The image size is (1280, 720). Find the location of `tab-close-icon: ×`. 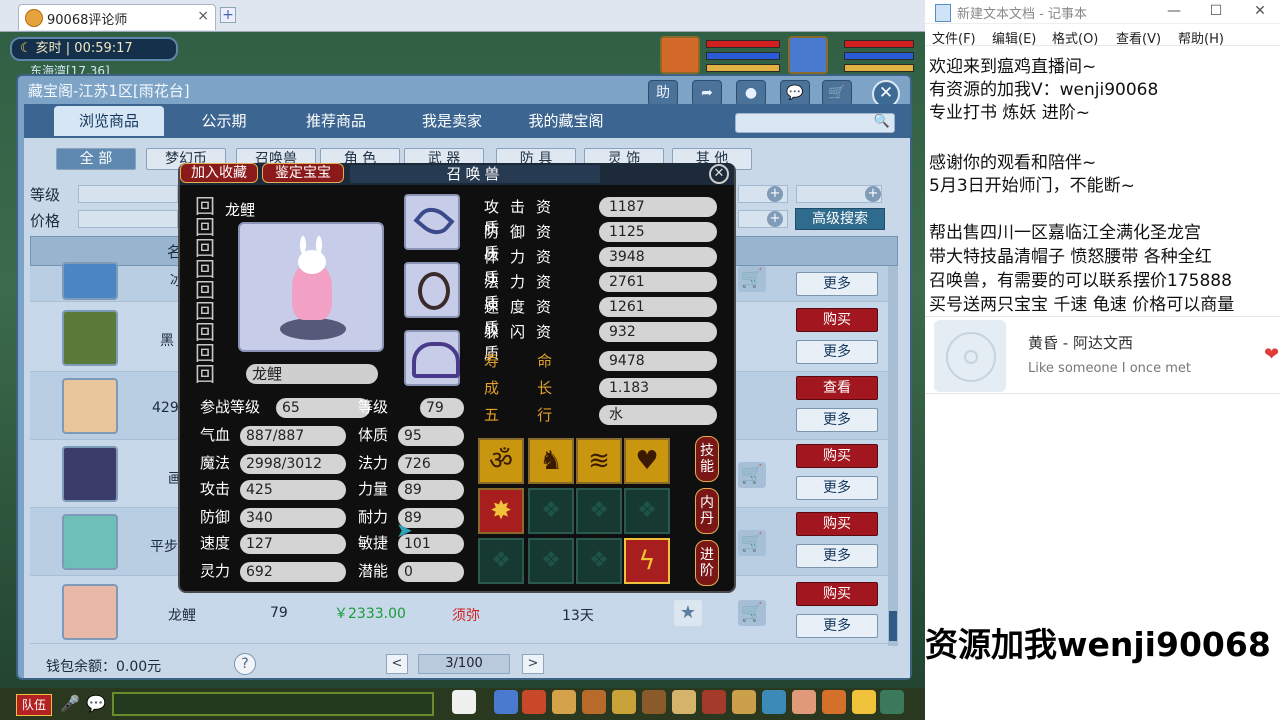

tab-close-icon: × is located at coordinates (203, 16).